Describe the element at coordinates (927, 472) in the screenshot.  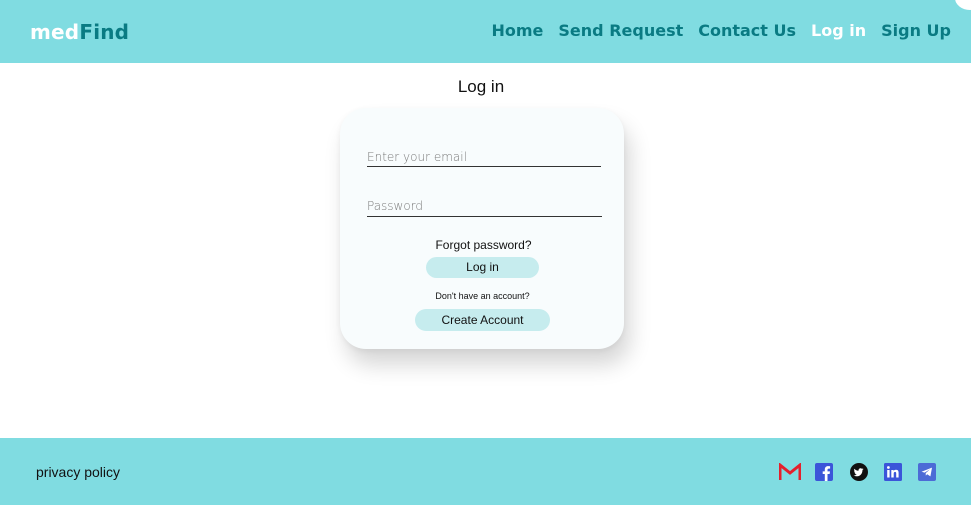
I see `telegram-icon` at that location.